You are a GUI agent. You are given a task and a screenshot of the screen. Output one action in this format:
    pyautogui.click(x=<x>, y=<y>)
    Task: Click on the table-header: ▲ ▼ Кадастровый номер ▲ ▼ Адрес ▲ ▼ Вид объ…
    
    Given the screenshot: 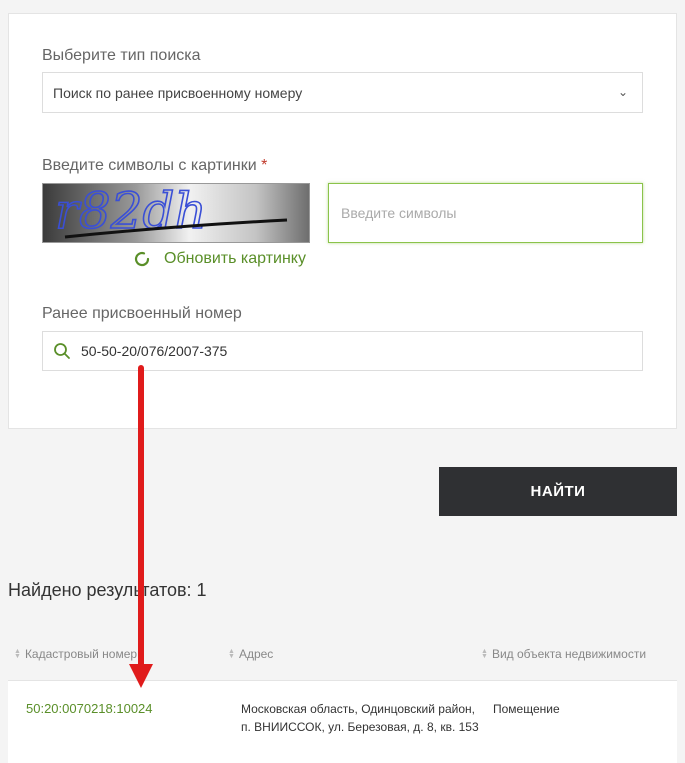 What is the action you would take?
    pyautogui.click(x=342, y=655)
    